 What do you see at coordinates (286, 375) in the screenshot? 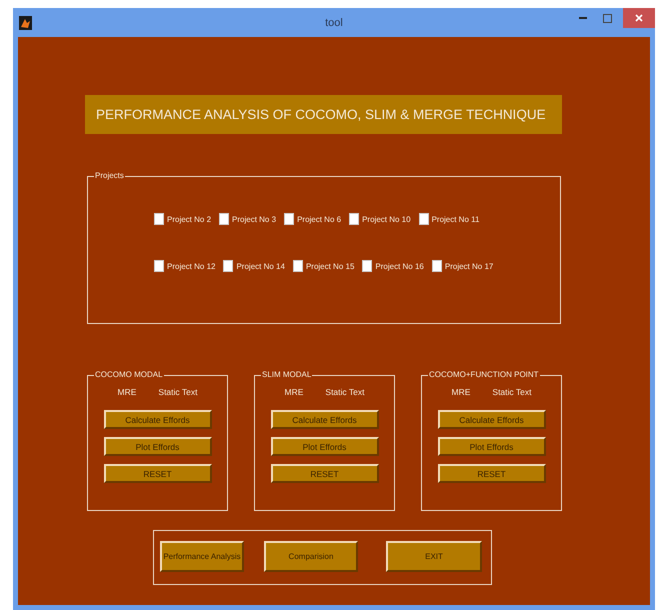
I see `panel-title: SLIM MODAL` at bounding box center [286, 375].